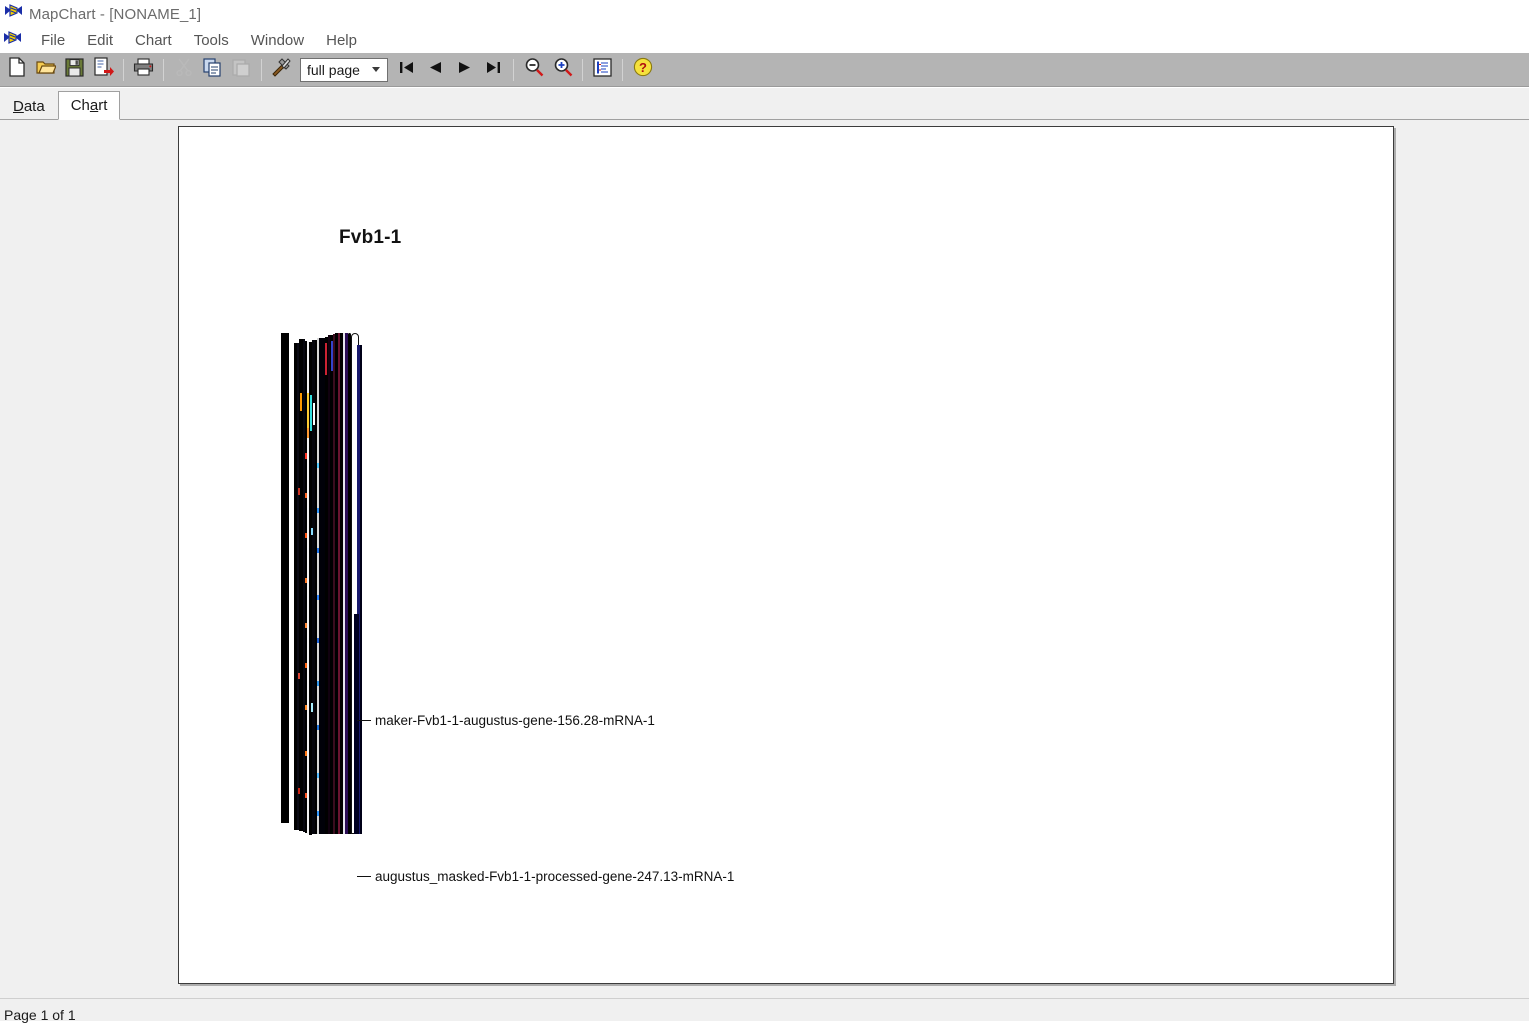 This screenshot has height=1023, width=1529. Describe the element at coordinates (94, 105) in the screenshot. I see `tab-chart-accel: a` at that location.